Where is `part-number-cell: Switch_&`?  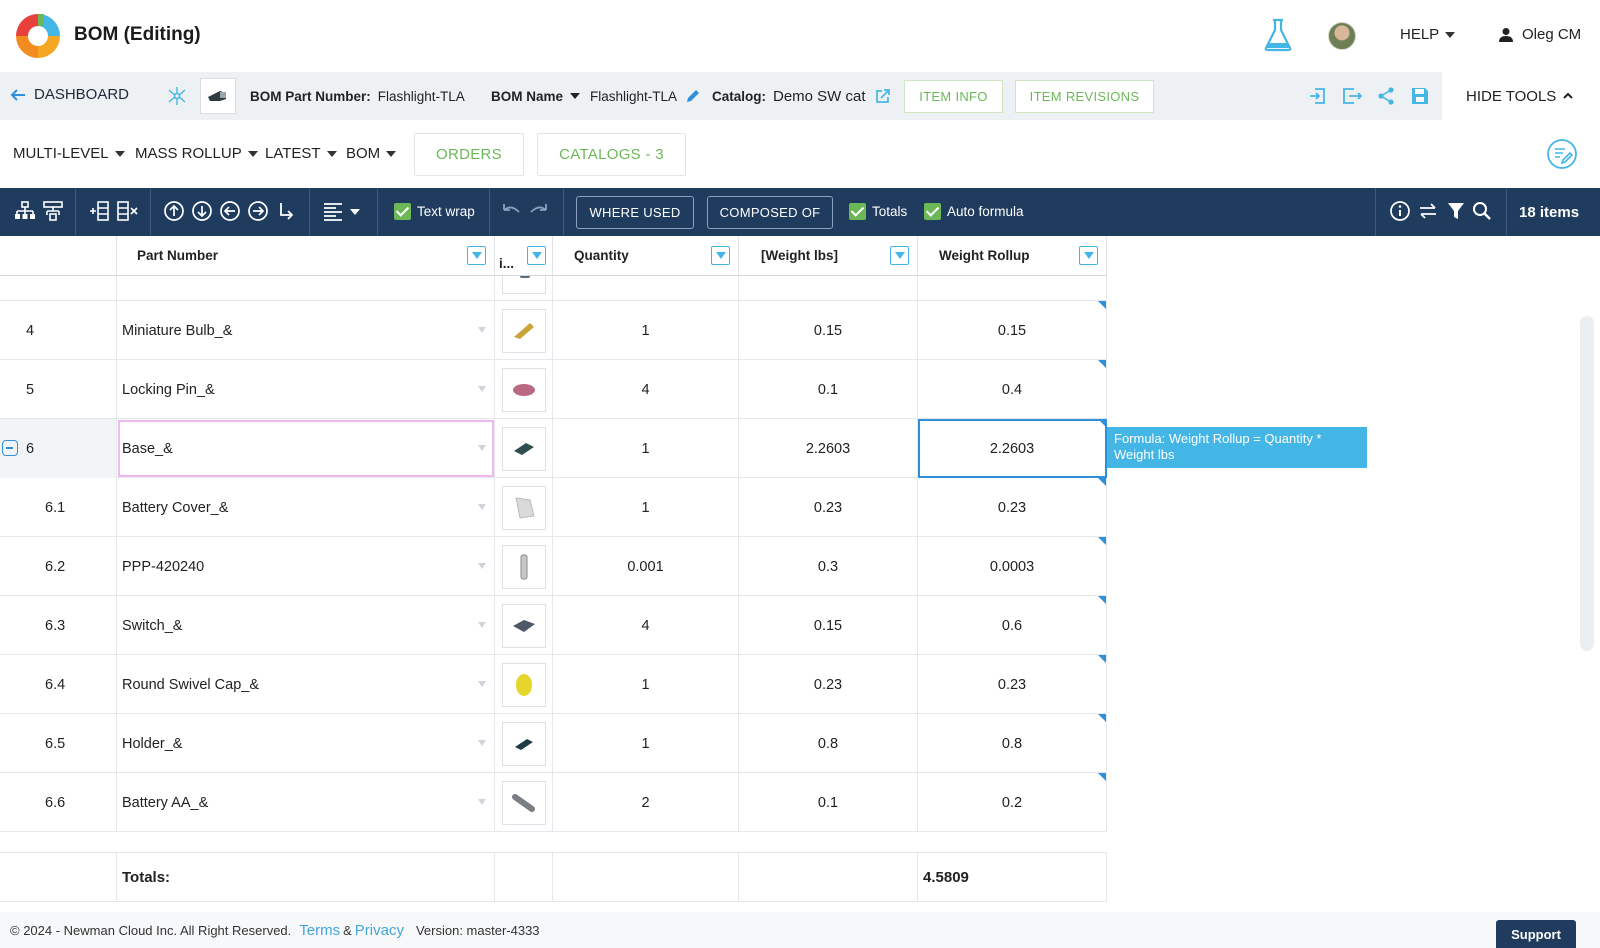
part-number-cell: Switch_& is located at coordinates (306, 625).